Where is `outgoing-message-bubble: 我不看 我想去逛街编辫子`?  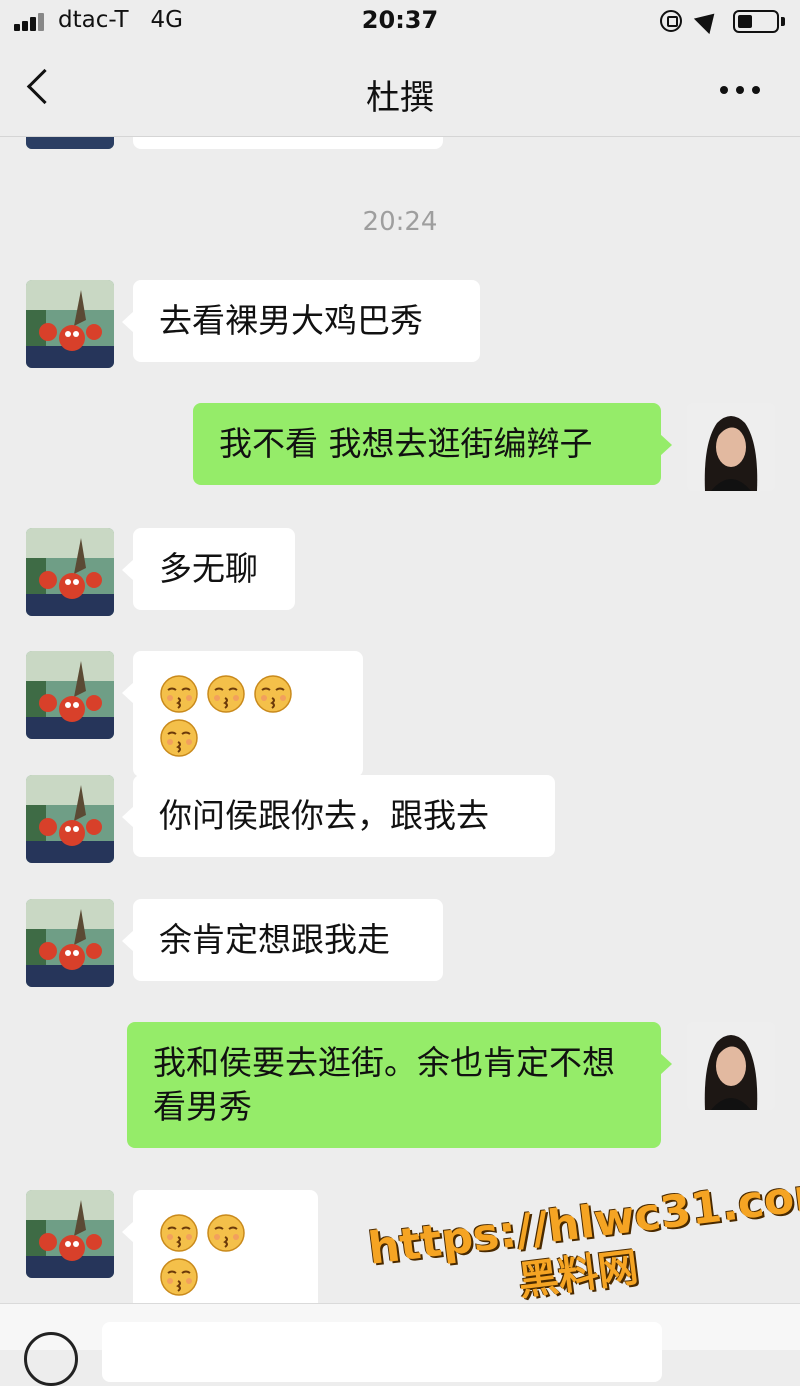 outgoing-message-bubble: 我不看 我想去逛街编辫子 is located at coordinates (432, 444).